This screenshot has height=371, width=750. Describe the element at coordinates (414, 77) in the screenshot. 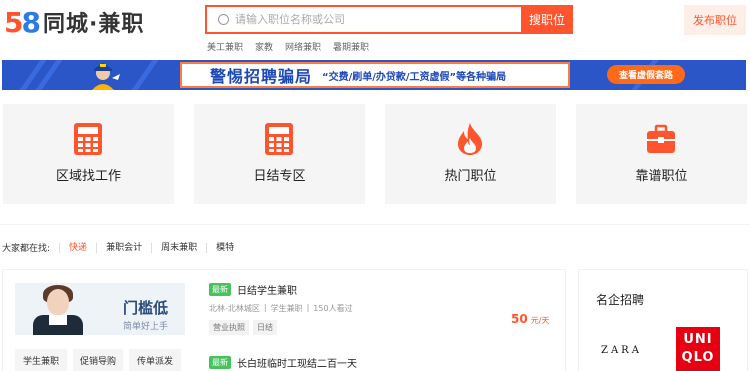

I see `banner-subline: “交费/刷单/办贷款/工资虚假”等各种骗局` at that location.